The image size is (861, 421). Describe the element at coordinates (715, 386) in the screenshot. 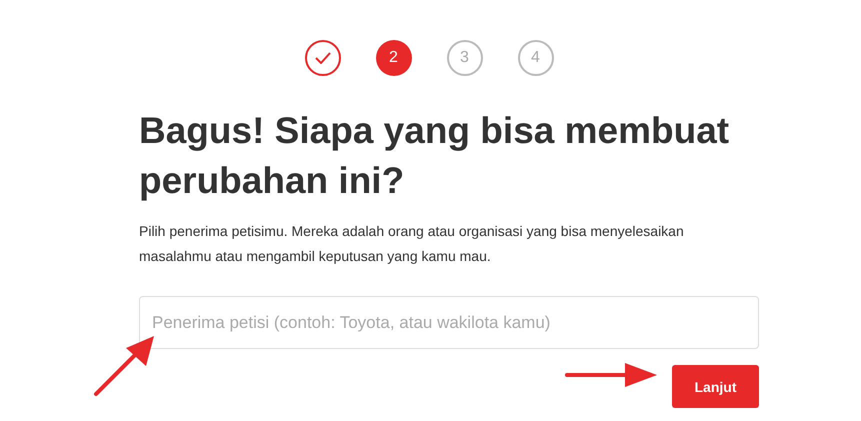

I see `next-button: Lanjut` at that location.